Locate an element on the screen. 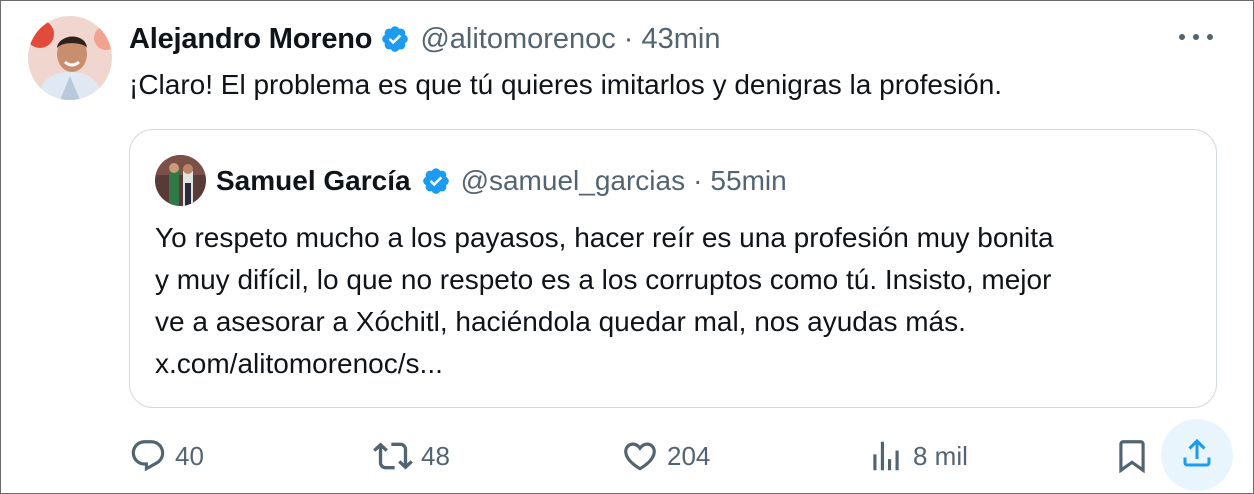 The image size is (1254, 494). reply-button: 40 is located at coordinates (166, 456).